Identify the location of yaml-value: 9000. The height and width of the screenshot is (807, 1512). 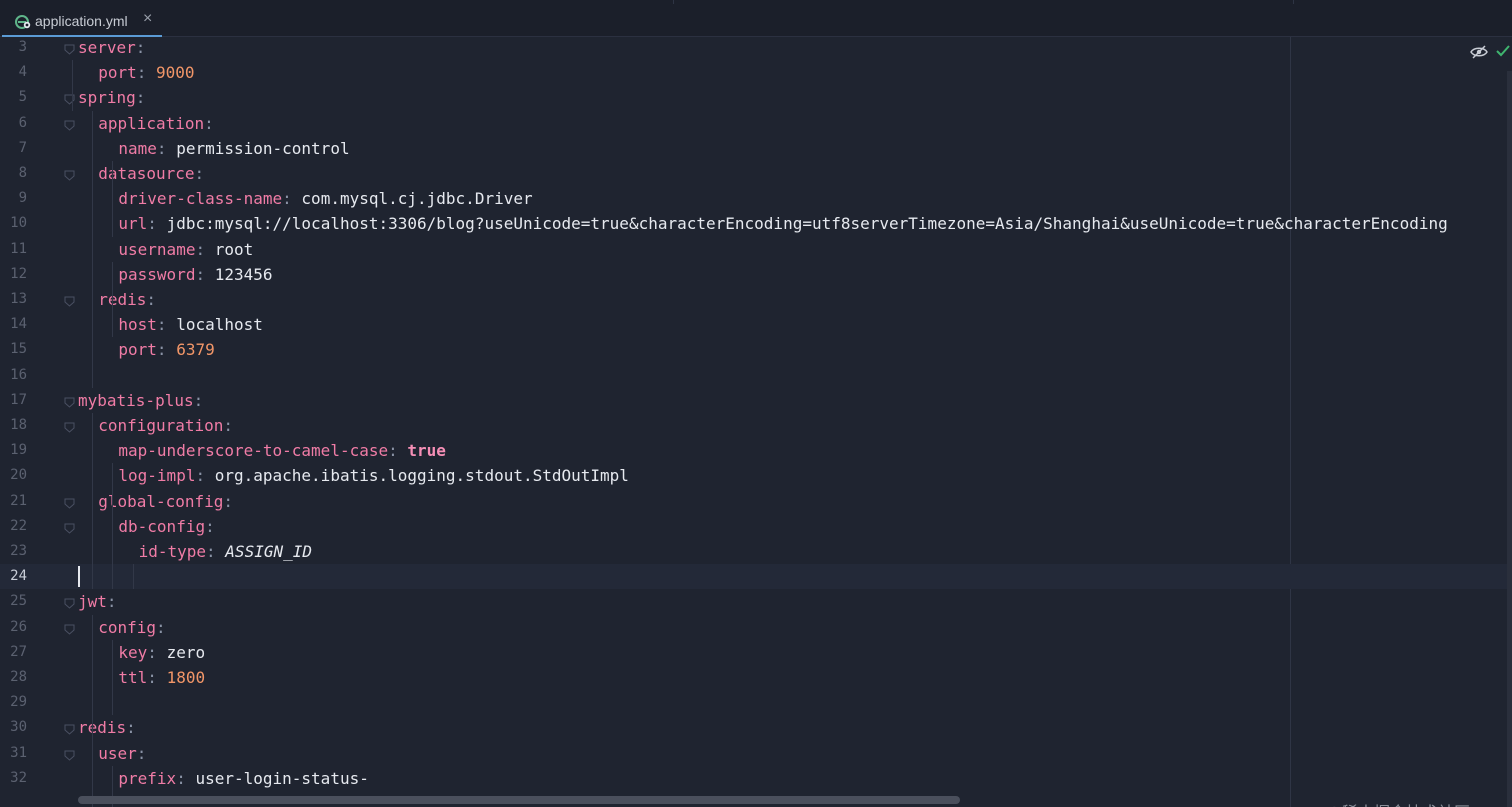
(175, 73).